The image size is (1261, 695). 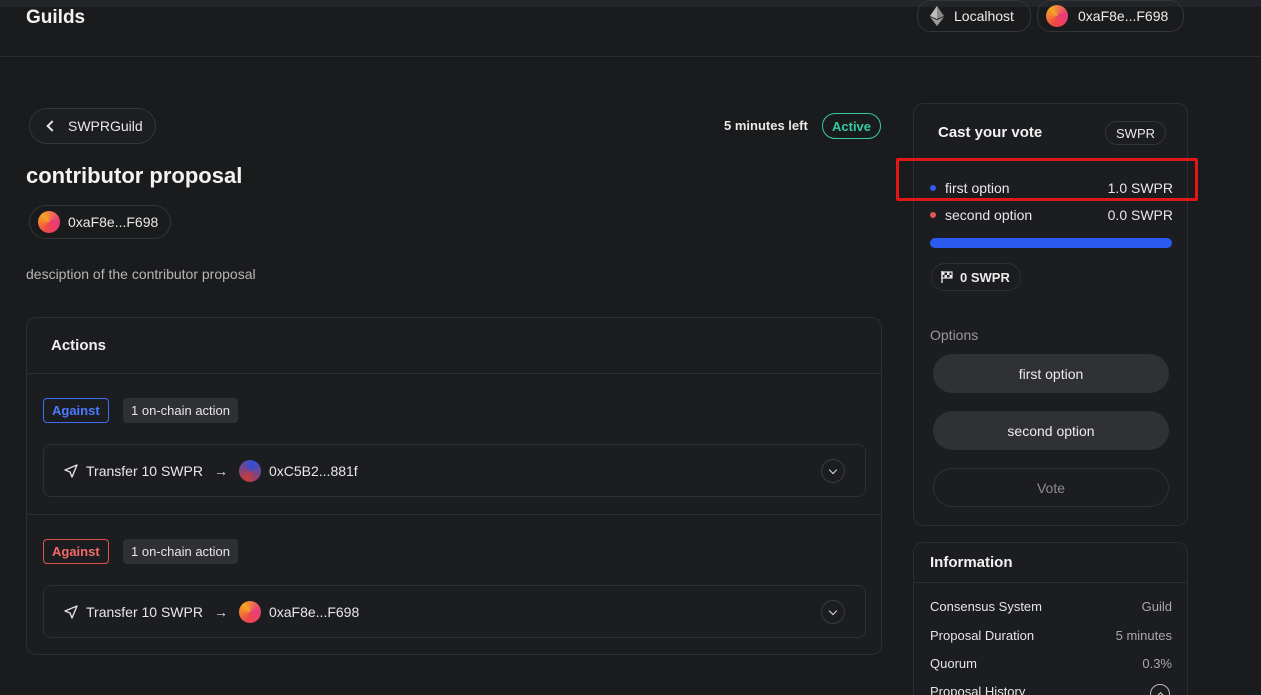 I want to click on quorum-value: 0 SWPR, so click(x=985, y=277).